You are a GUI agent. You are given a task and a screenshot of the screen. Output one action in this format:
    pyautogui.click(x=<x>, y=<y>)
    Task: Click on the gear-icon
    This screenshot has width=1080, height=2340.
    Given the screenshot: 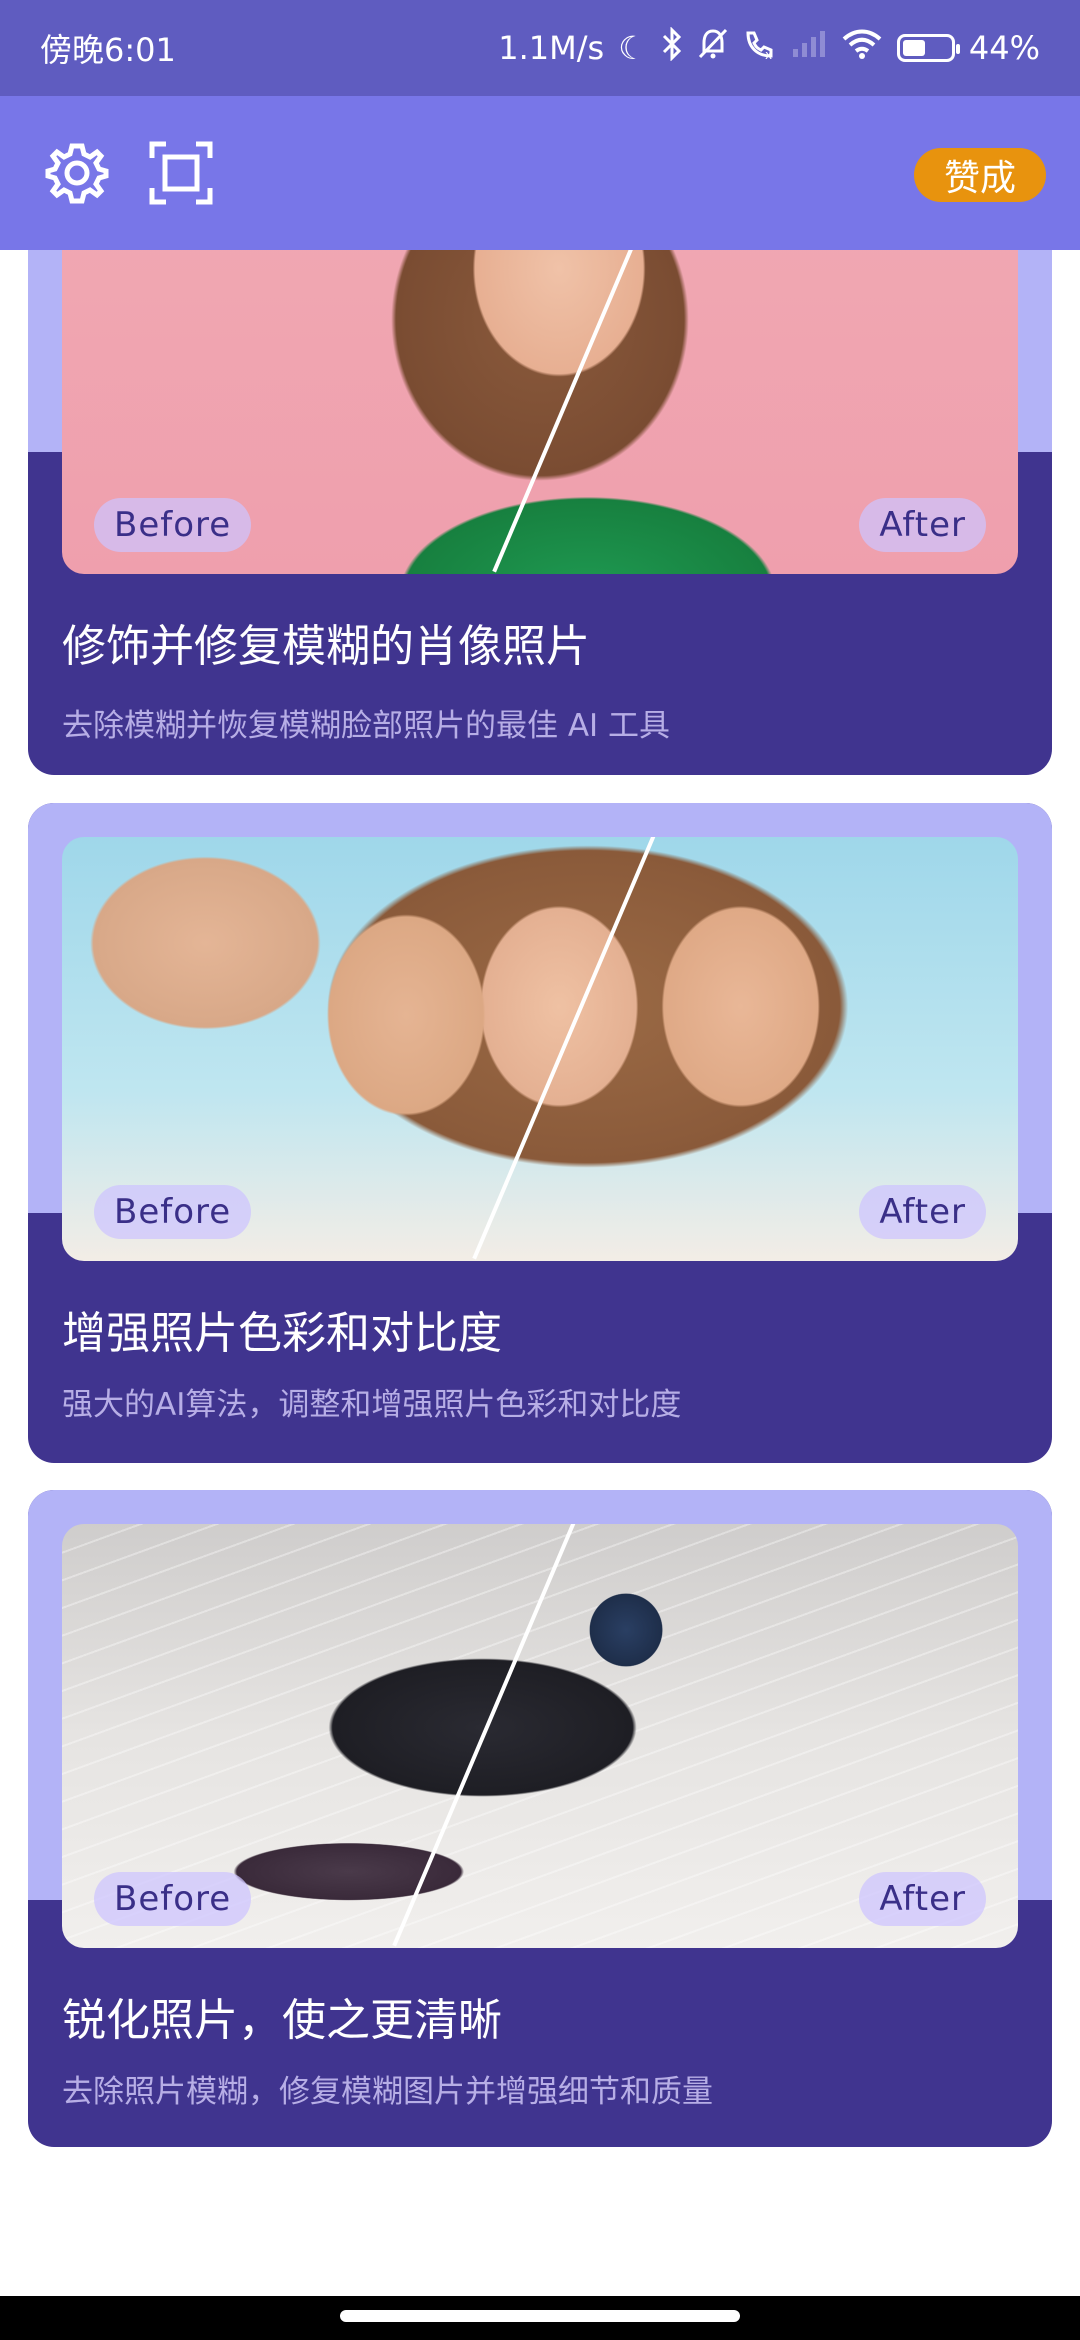 What is the action you would take?
    pyautogui.click(x=77, y=173)
    